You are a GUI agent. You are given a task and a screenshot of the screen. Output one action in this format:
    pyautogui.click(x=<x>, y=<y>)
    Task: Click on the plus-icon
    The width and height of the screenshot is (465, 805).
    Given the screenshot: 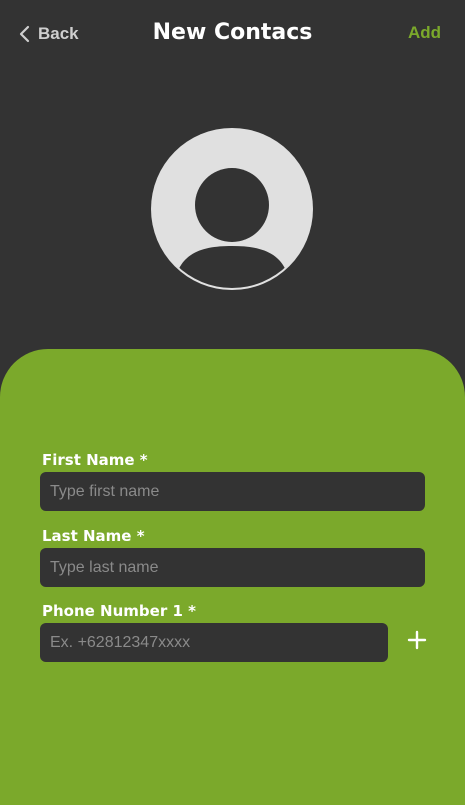 What is the action you would take?
    pyautogui.click(x=417, y=640)
    